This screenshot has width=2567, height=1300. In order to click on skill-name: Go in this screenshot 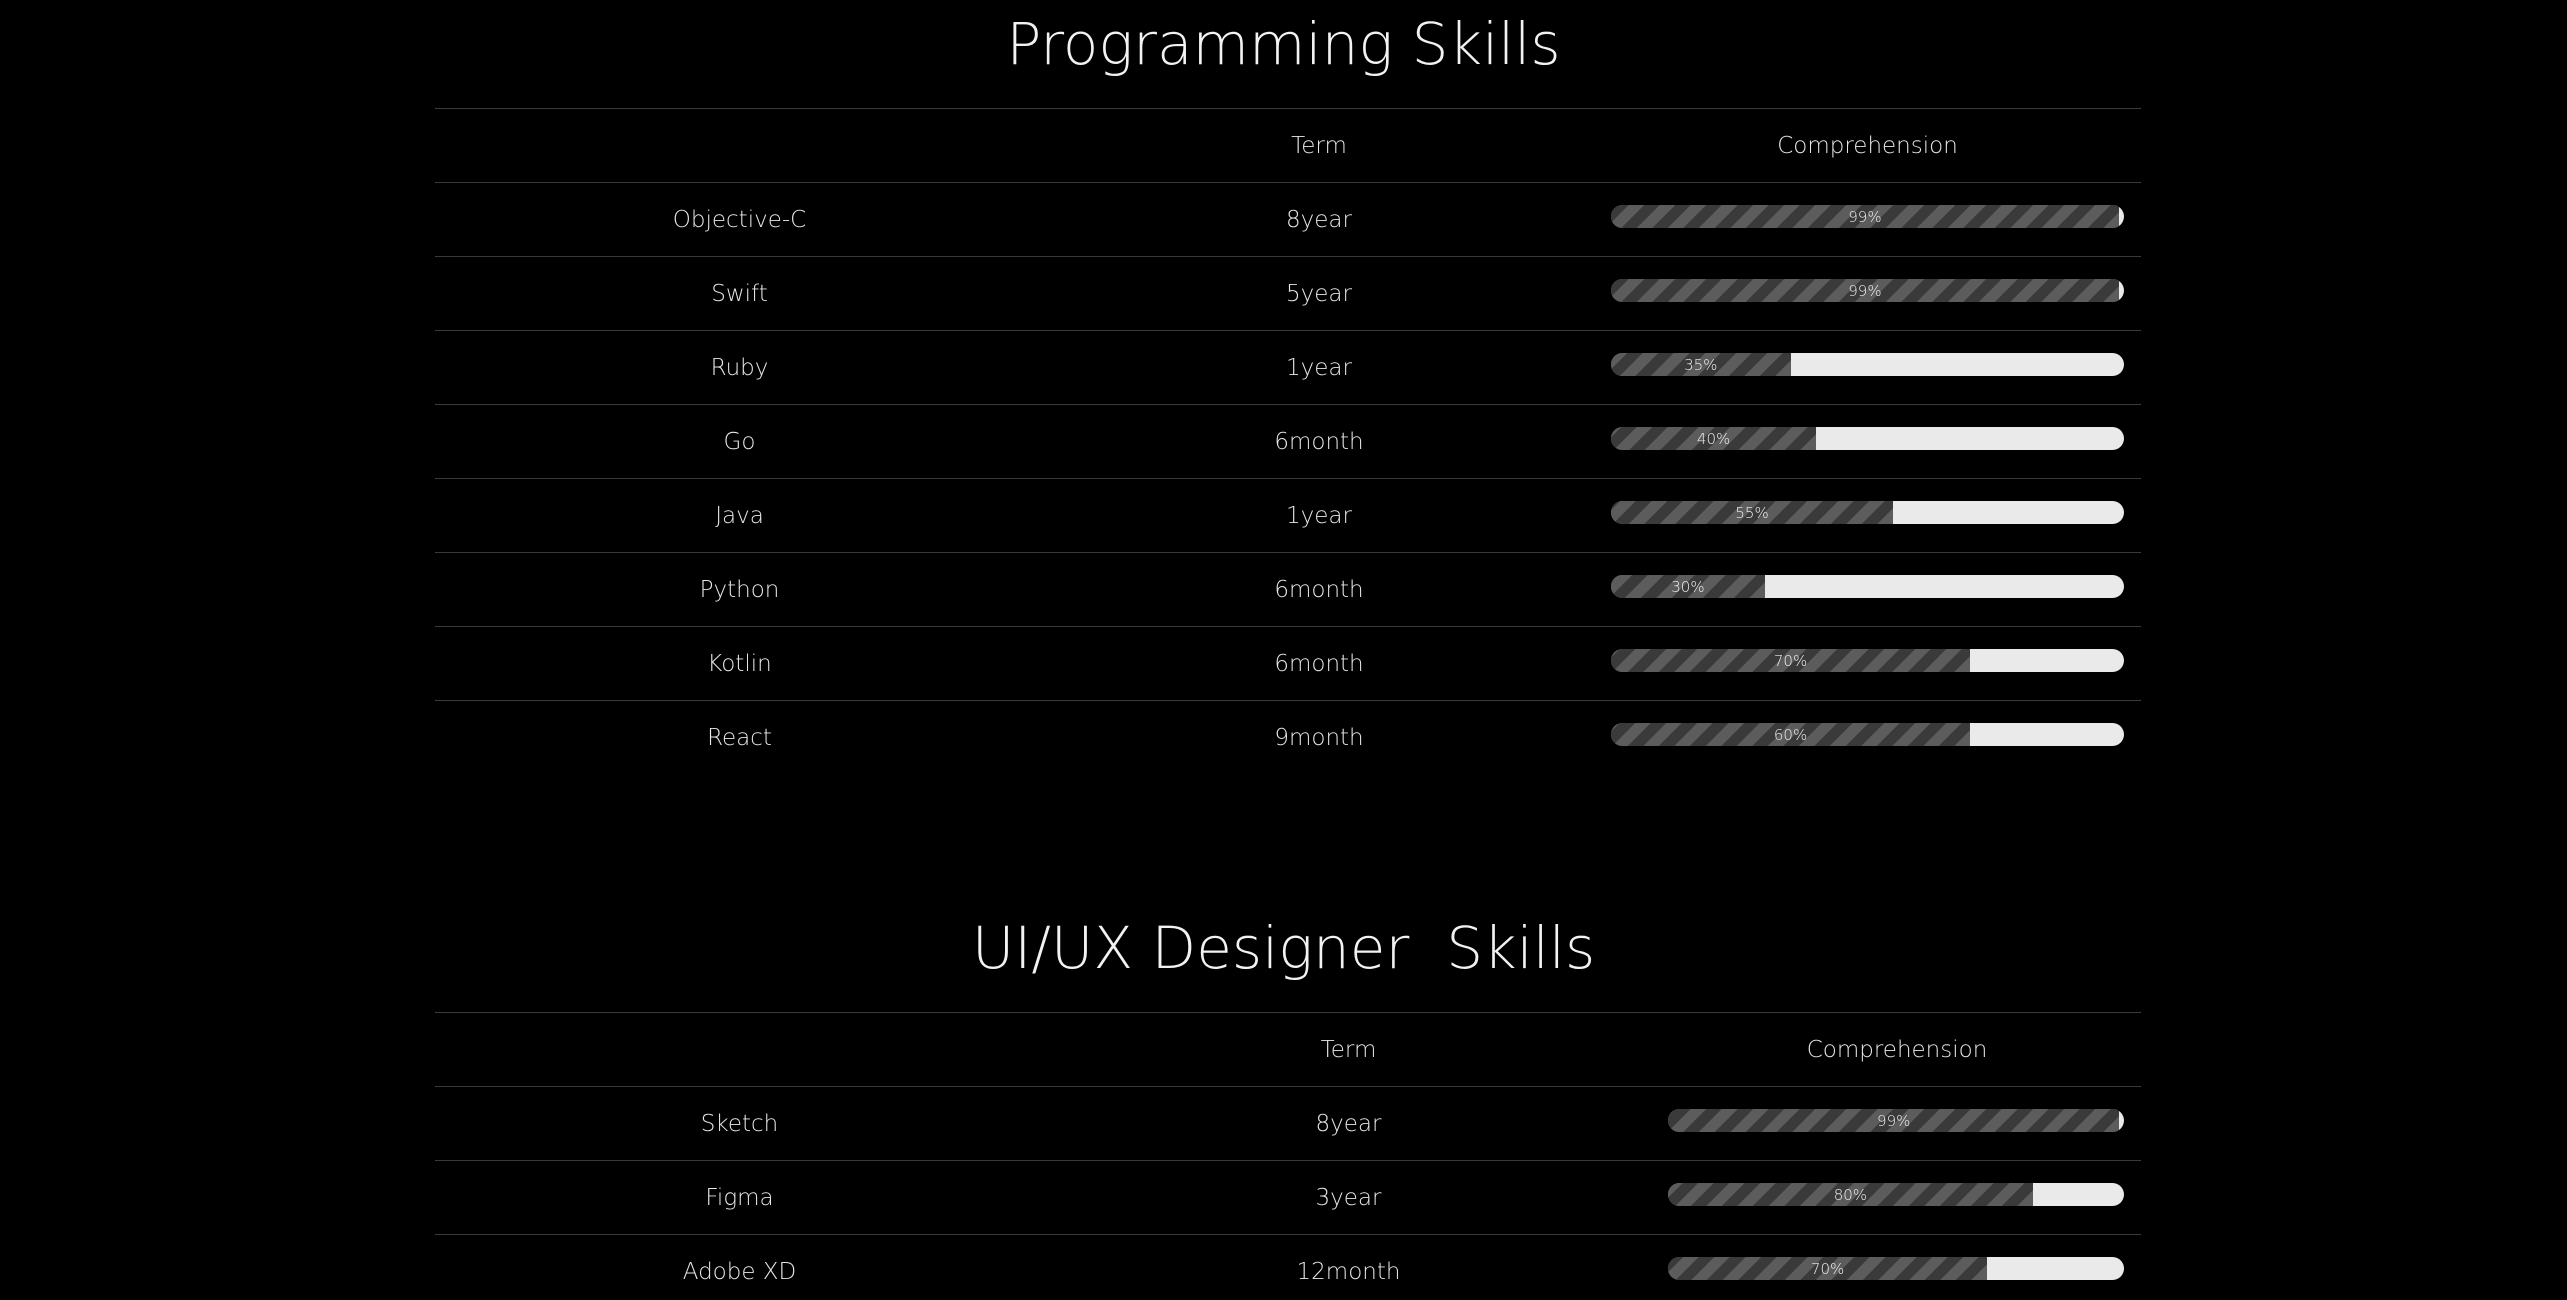, I will do `click(739, 441)`.